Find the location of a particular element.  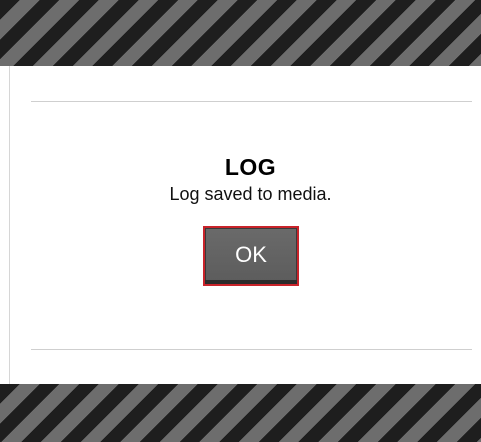

hazard-stripe-footer is located at coordinates (240, 413).